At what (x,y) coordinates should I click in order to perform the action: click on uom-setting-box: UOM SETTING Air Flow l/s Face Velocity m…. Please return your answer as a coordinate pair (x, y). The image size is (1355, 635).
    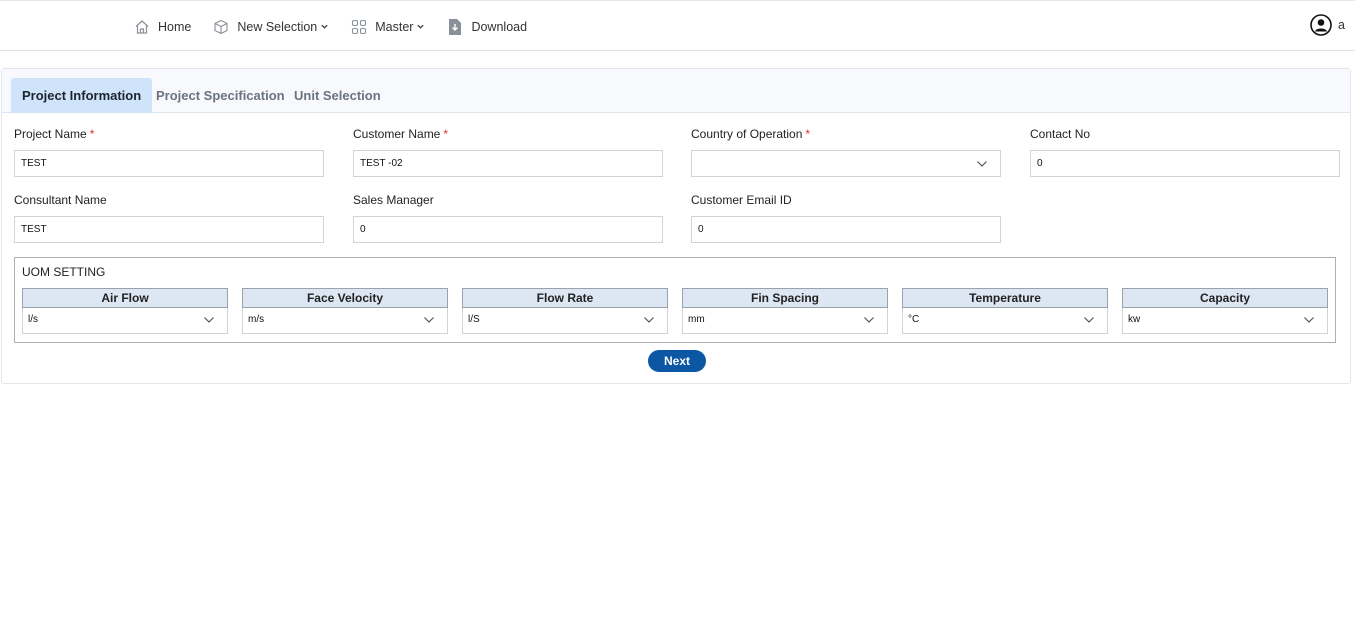
    Looking at the image, I should click on (675, 300).